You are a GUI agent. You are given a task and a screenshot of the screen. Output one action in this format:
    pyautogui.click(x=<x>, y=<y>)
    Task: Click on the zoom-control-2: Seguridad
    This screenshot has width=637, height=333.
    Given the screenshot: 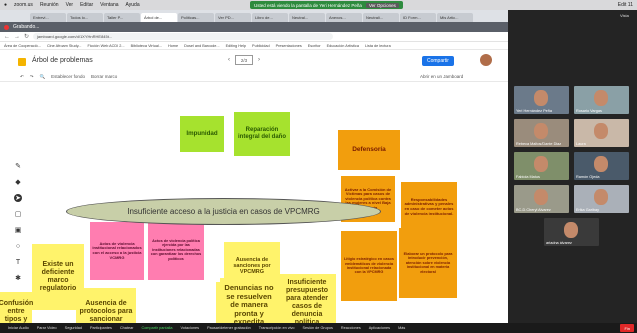 What is the action you would take?
    pyautogui.click(x=73, y=328)
    